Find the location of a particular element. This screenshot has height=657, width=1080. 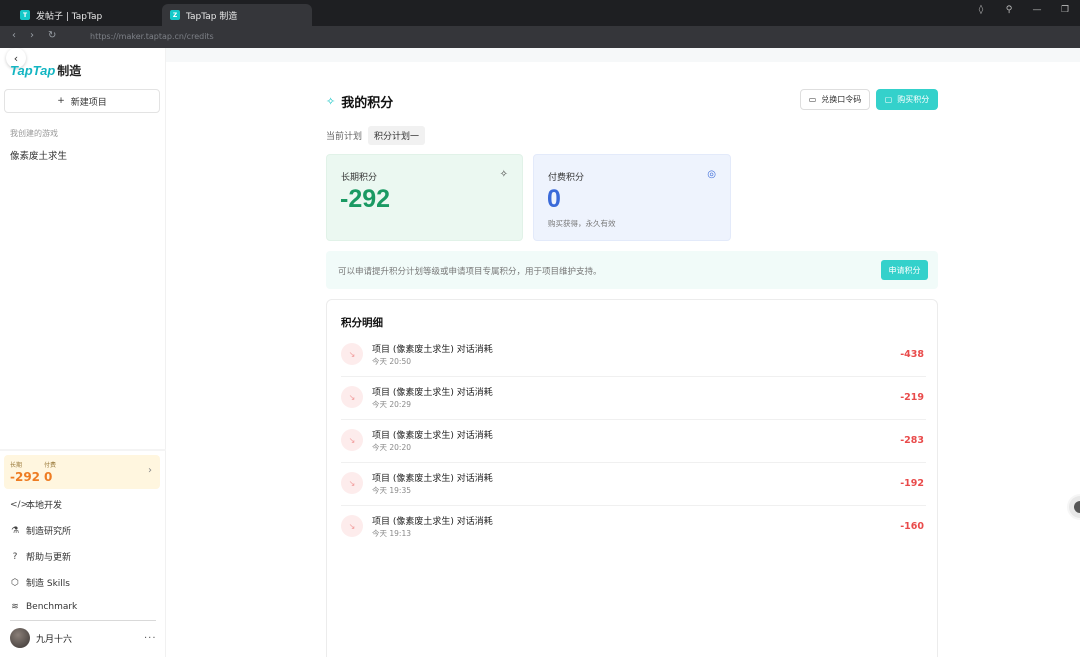

chevron-right-icon: › is located at coordinates (150, 470).